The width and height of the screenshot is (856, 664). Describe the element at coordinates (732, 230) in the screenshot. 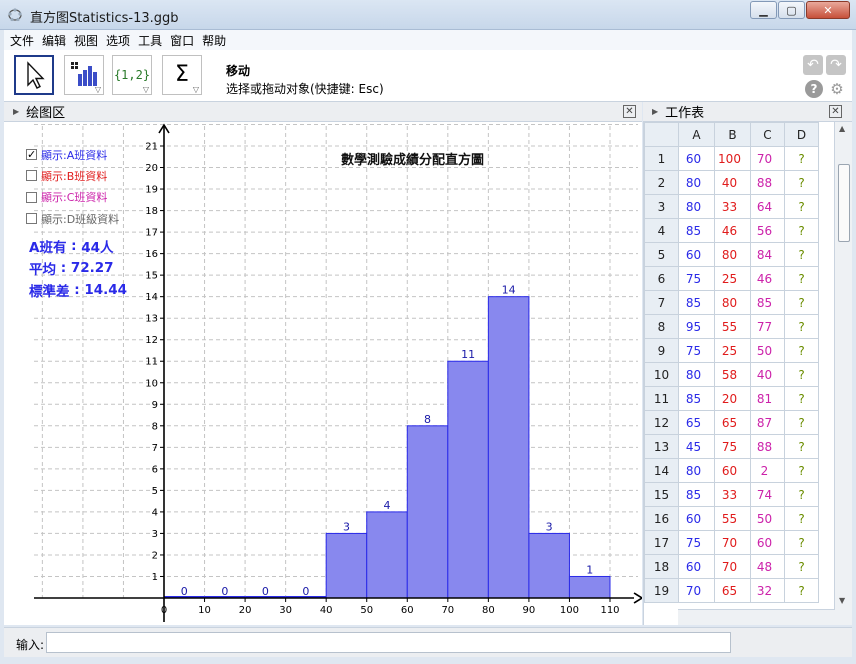

I see `cell-b4: 46` at that location.